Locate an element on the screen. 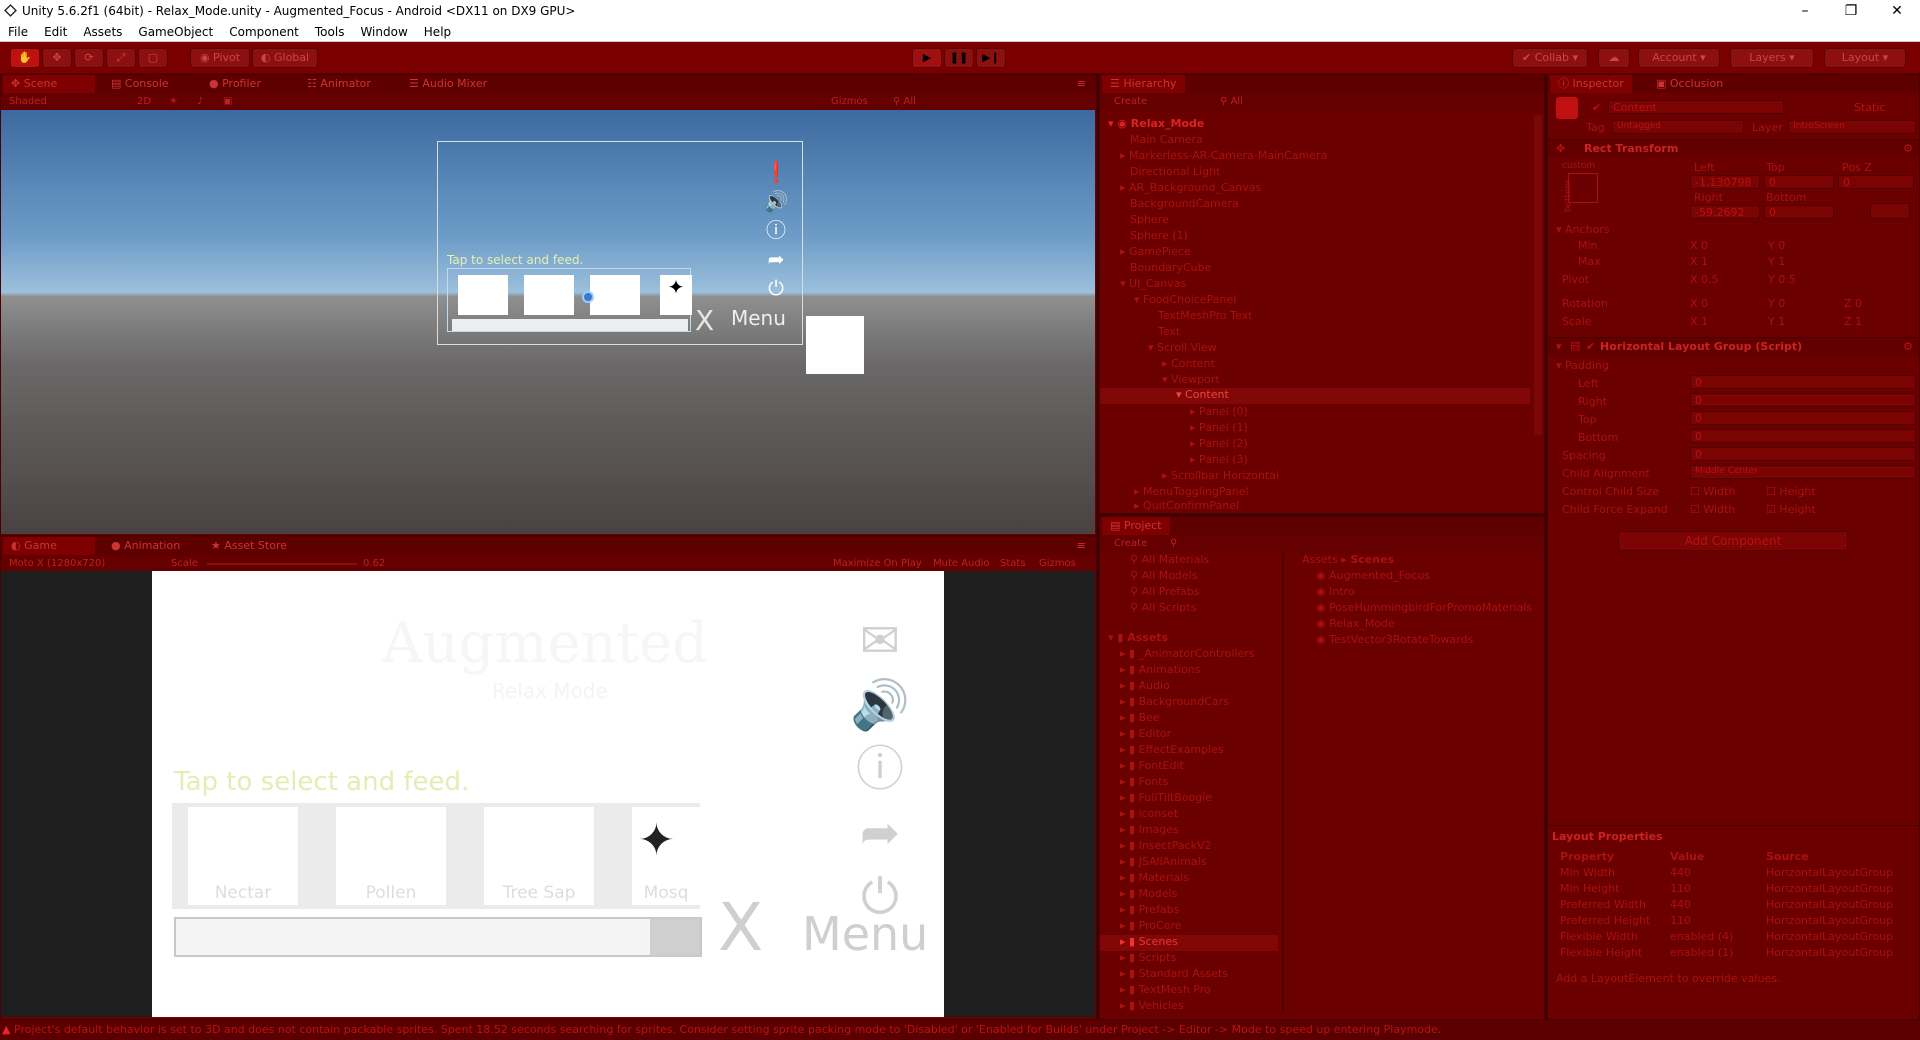  rect-bottom-field: 0 is located at coordinates (1799, 212).